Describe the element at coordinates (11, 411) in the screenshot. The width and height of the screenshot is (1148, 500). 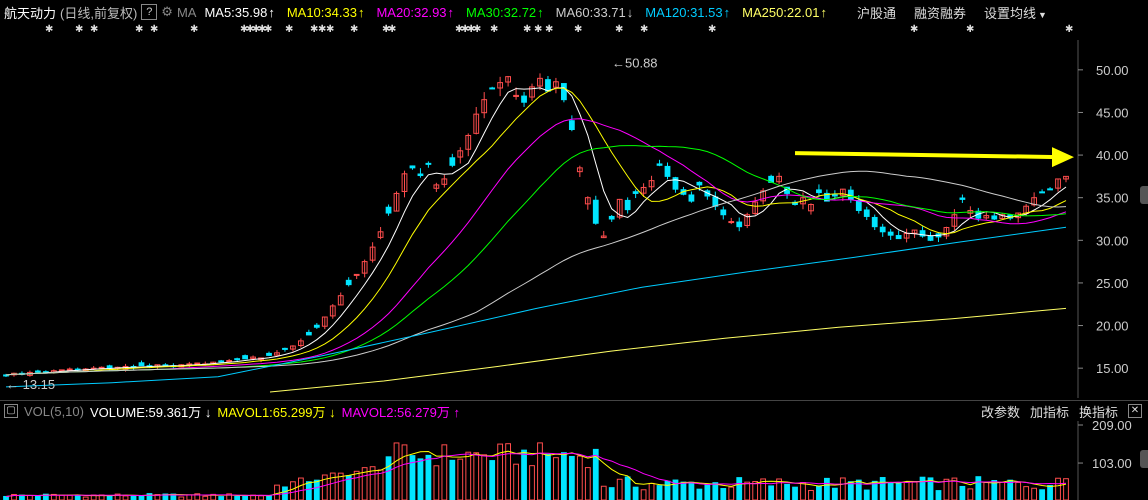
I see `volume-collapse-box: ▢` at that location.